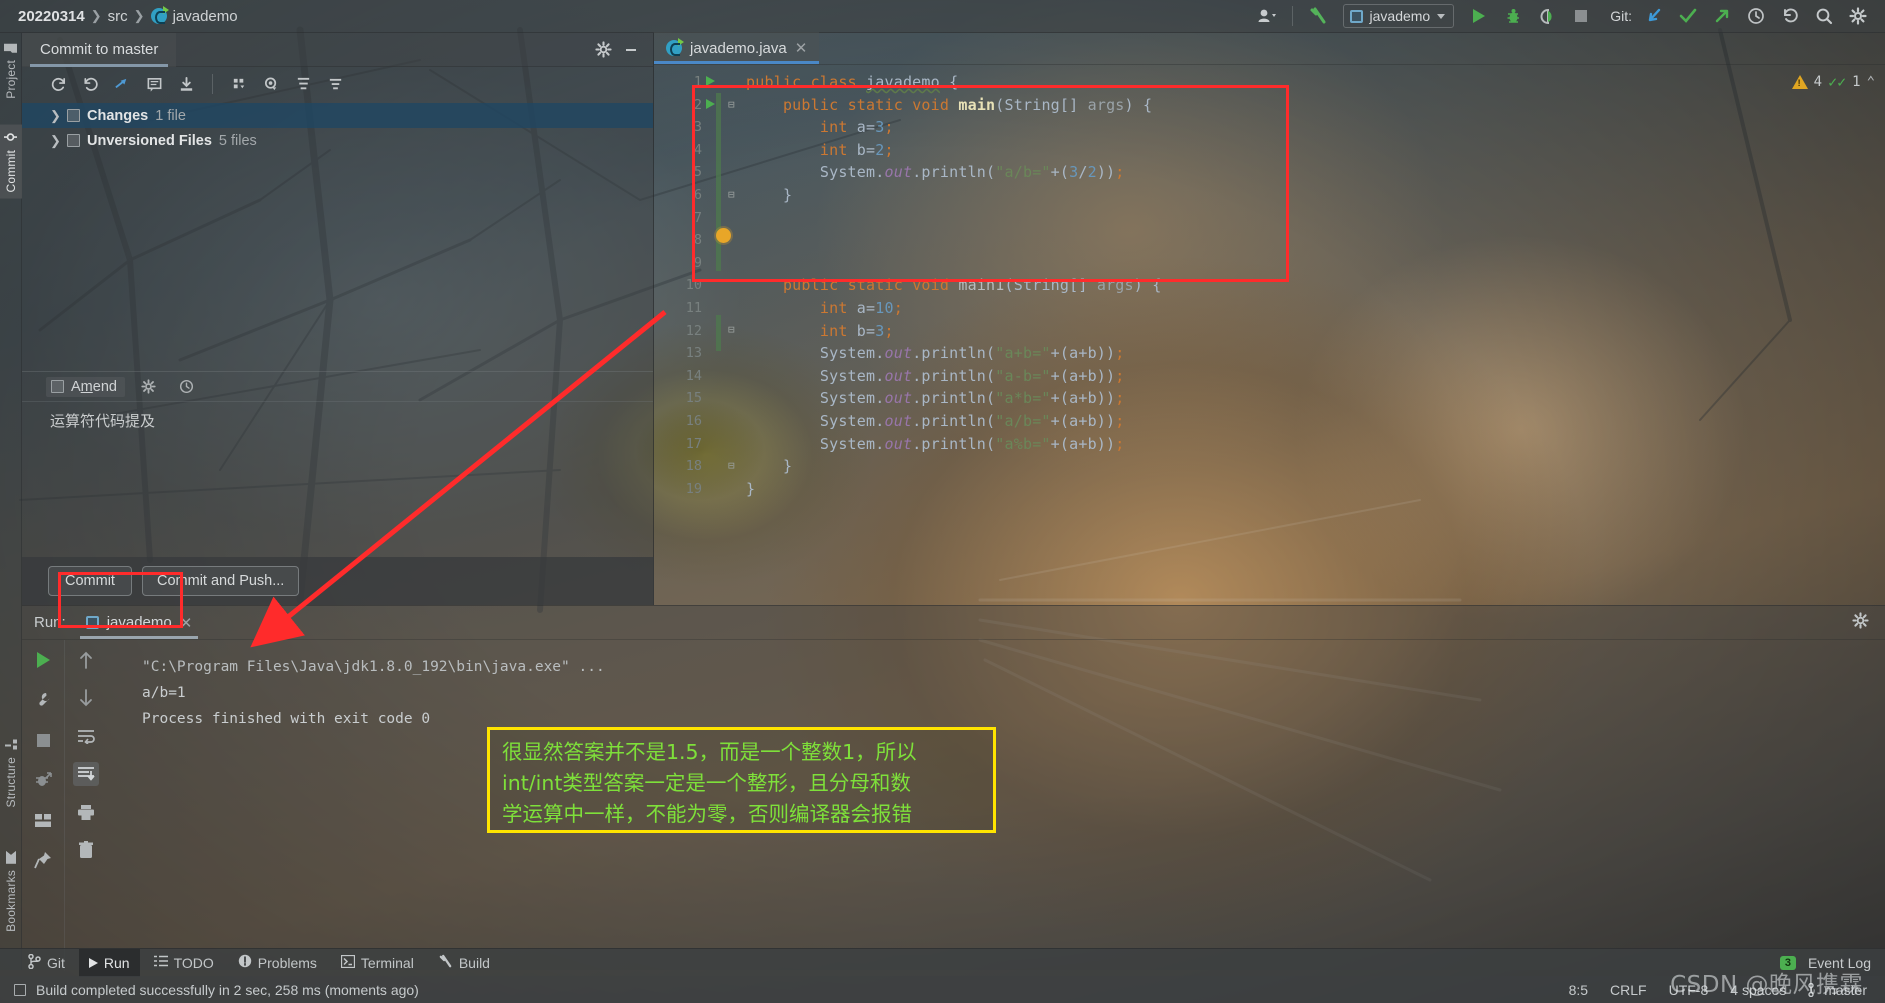  Describe the element at coordinates (122, 84) in the screenshot. I see `show-diff-icon` at that location.